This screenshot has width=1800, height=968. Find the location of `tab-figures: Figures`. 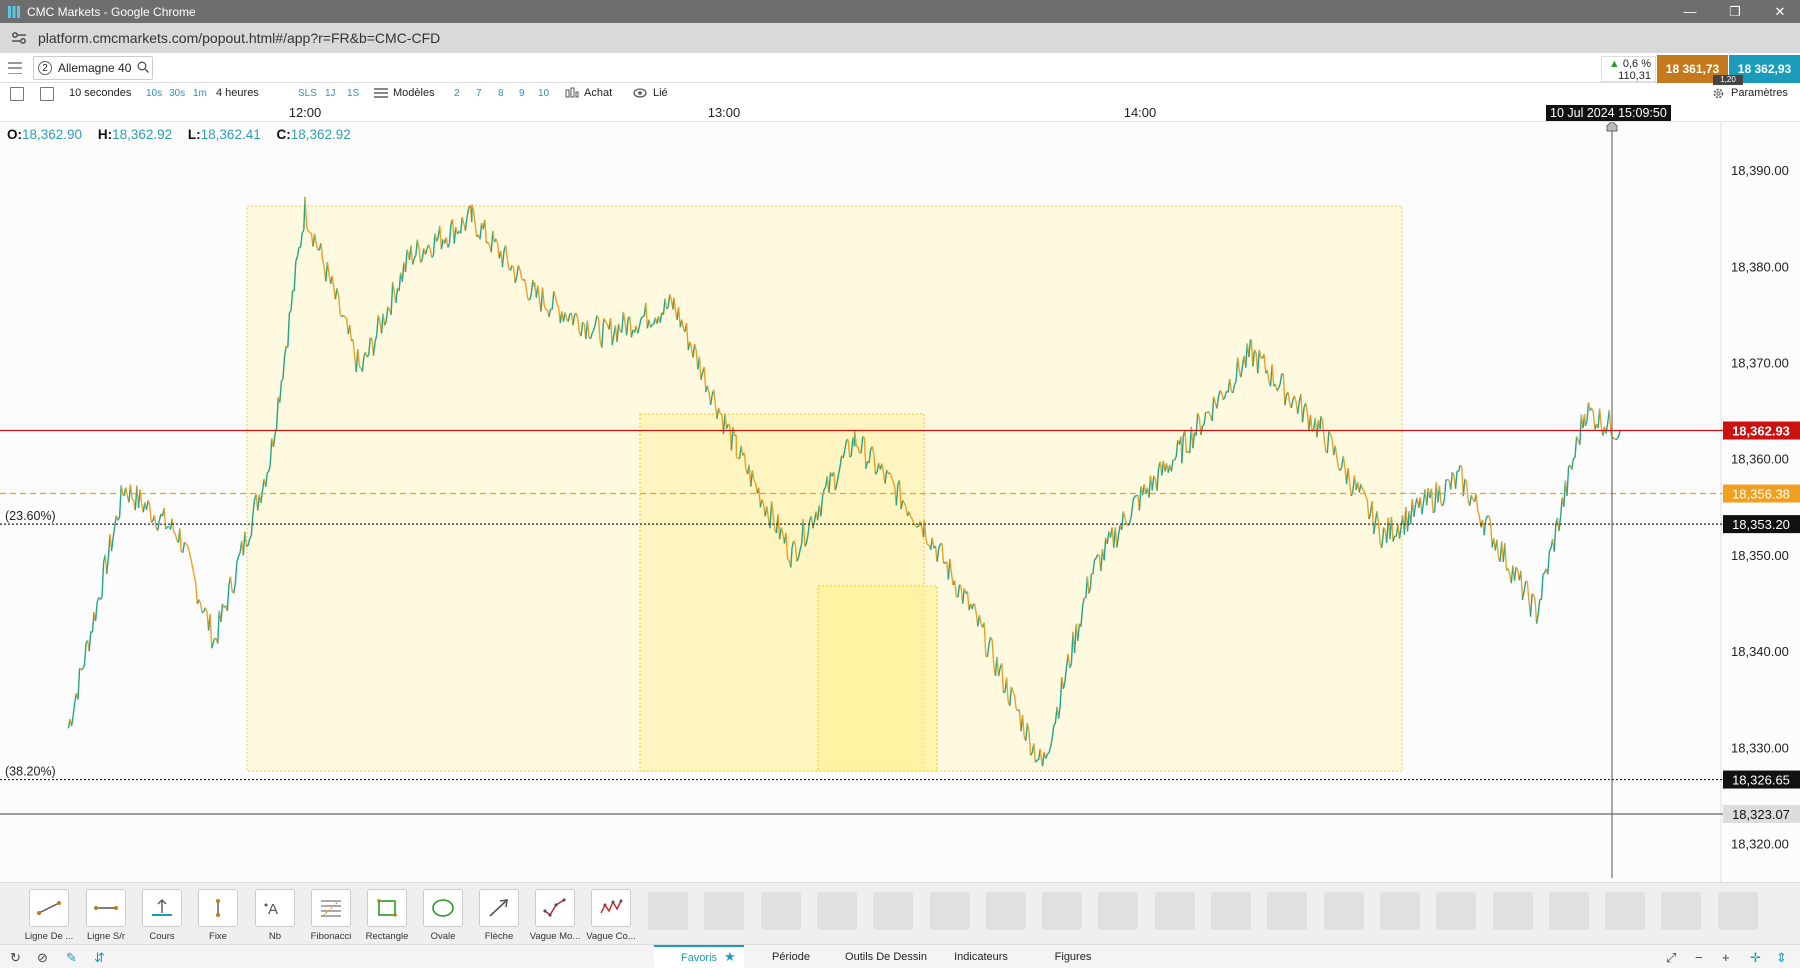

tab-figures: Figures is located at coordinates (1073, 956).